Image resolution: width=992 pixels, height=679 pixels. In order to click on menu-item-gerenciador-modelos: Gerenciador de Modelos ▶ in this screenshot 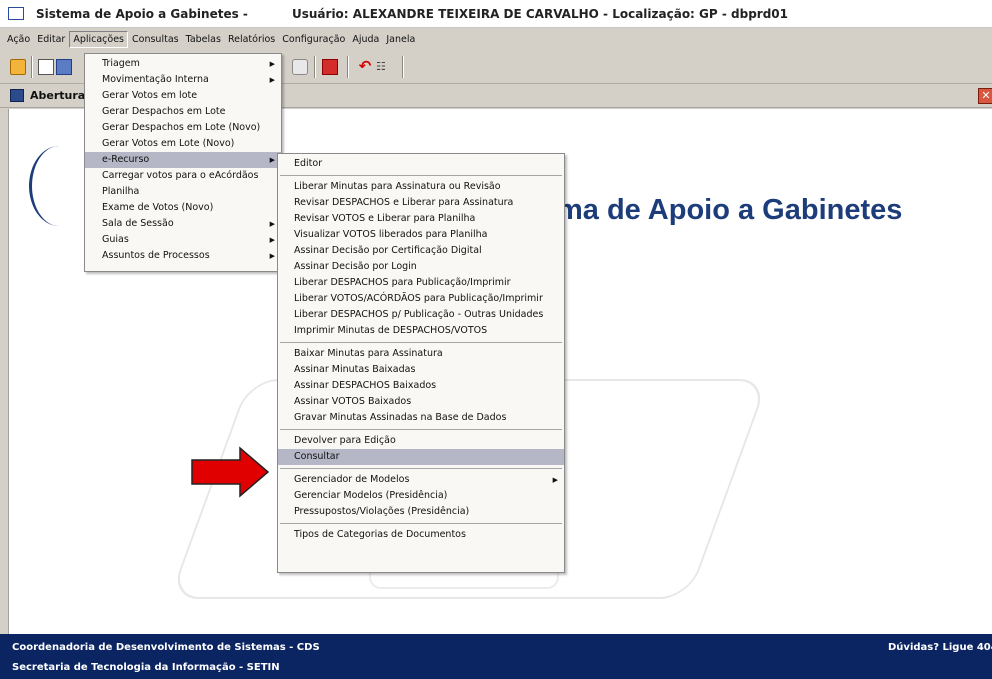, I will do `click(421, 480)`.